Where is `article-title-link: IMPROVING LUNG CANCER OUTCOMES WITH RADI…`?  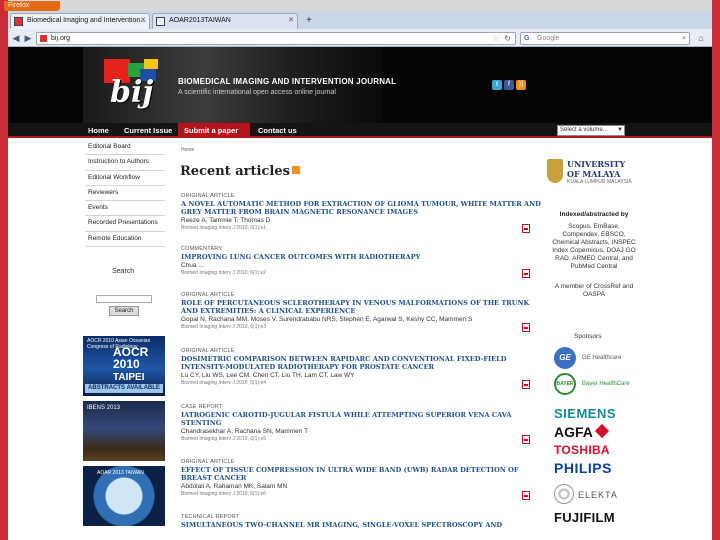
article-title-link: IMPROVING LUNG CANCER OUTCOMES WITH RADI… is located at coordinates (361, 257).